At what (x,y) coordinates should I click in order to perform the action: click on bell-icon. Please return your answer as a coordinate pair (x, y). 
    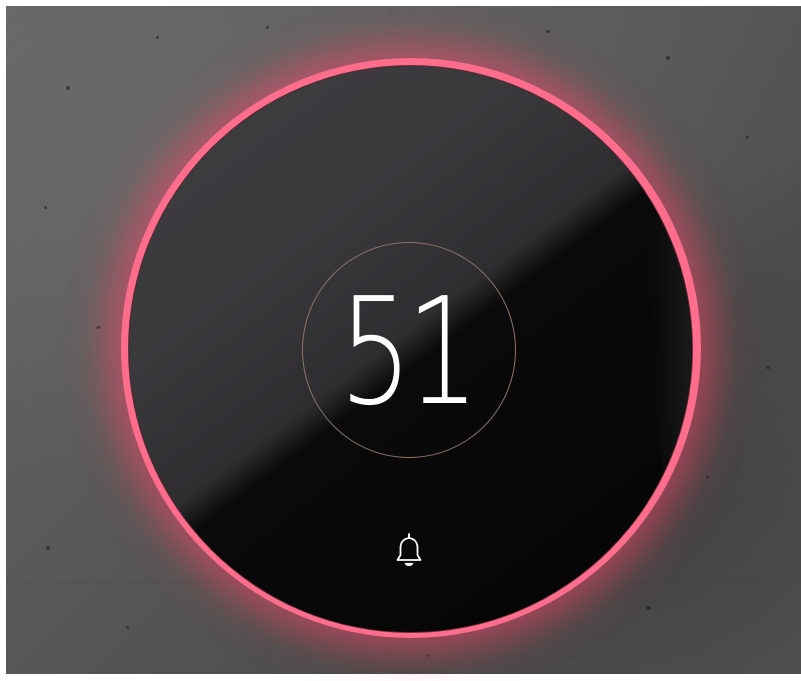
    Looking at the image, I should click on (409, 552).